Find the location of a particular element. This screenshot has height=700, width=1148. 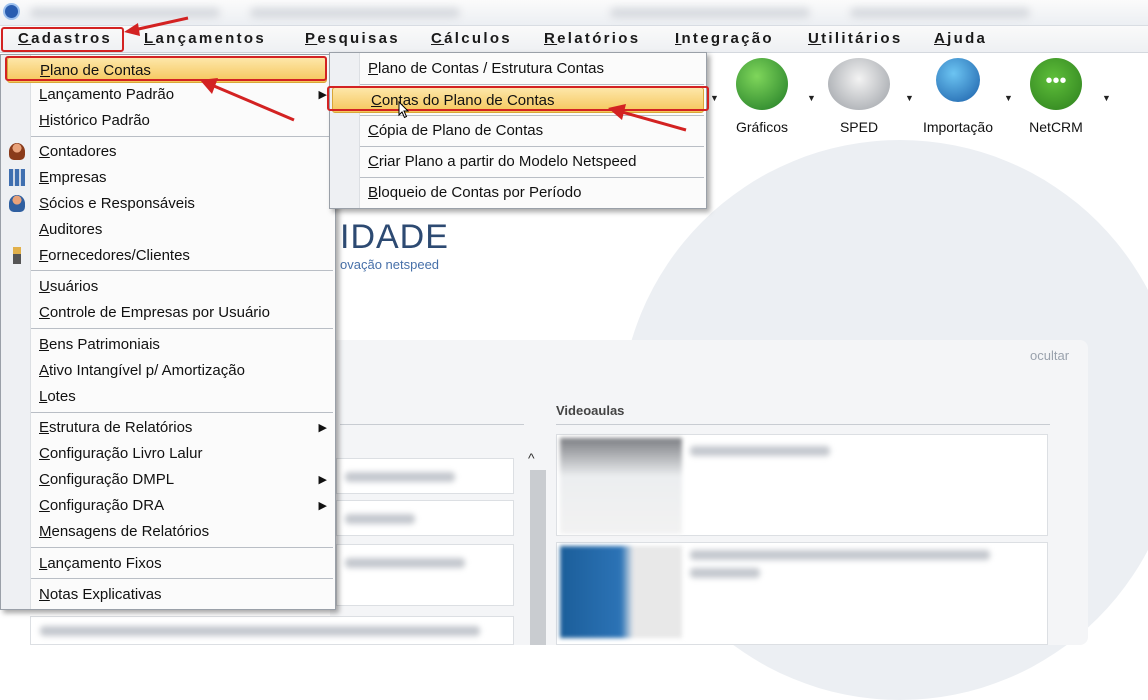

supplier-icon is located at coordinates (17, 255).